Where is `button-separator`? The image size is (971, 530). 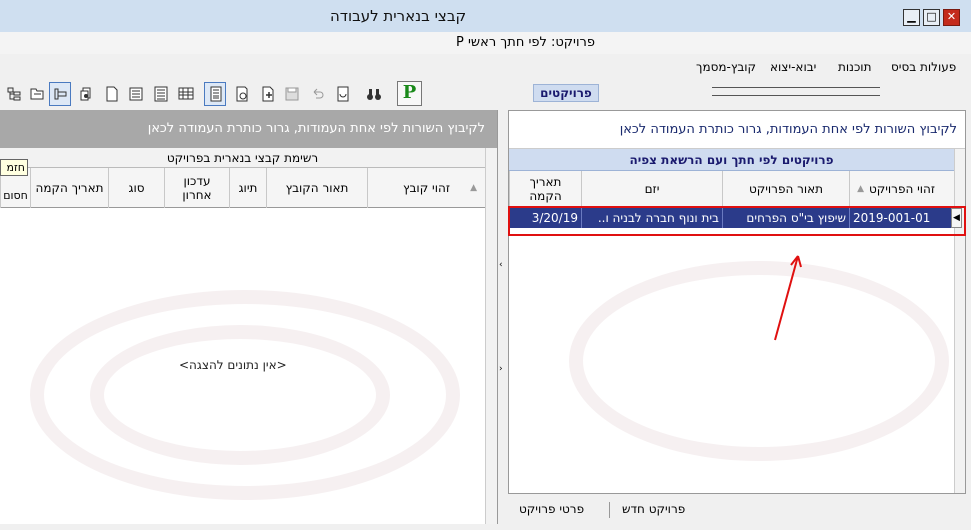 button-separator is located at coordinates (609, 510).